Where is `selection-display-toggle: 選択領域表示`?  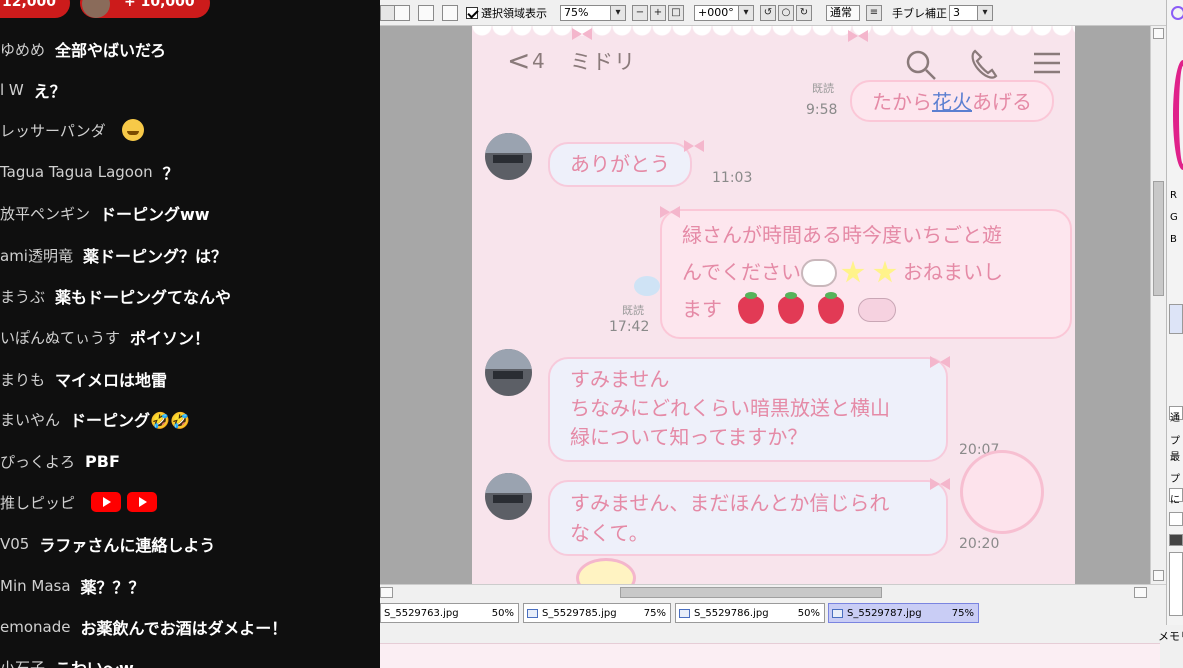
selection-display-toggle: 選択領域表示 is located at coordinates (506, 13).